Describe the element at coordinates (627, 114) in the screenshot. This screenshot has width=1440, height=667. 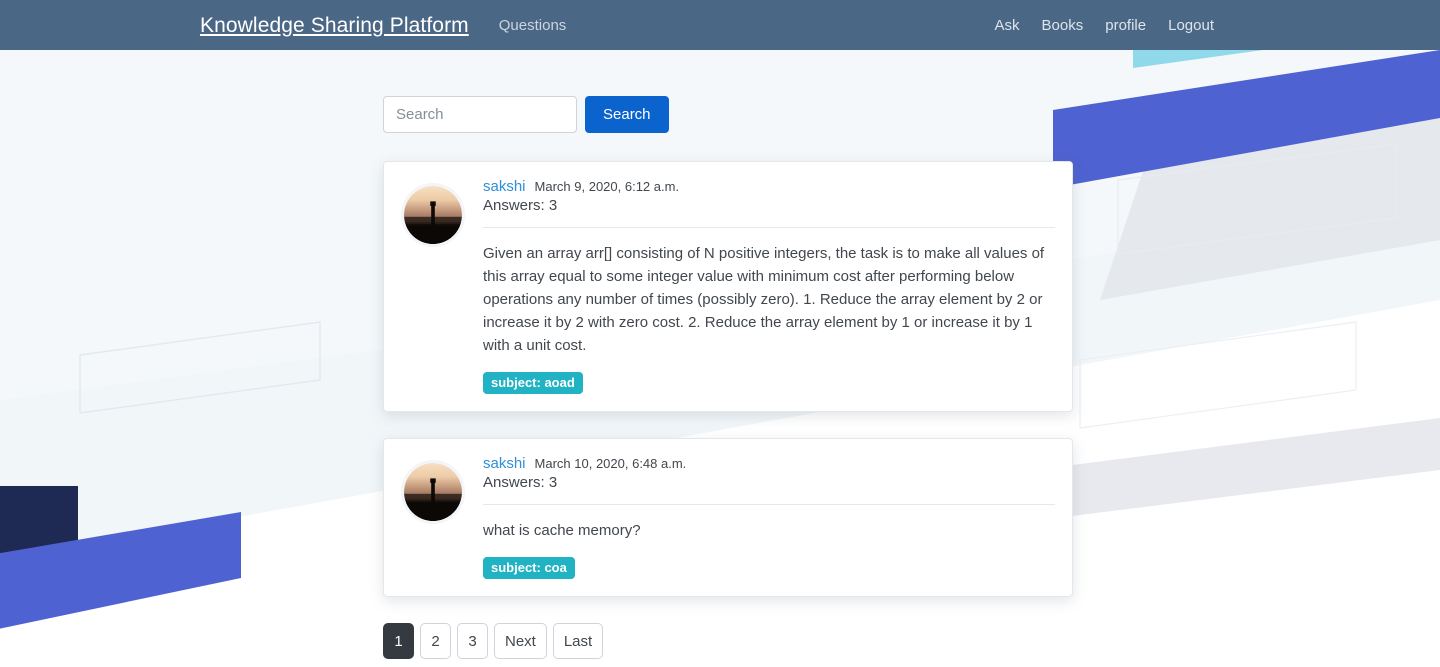
I see `search-button: Search` at that location.